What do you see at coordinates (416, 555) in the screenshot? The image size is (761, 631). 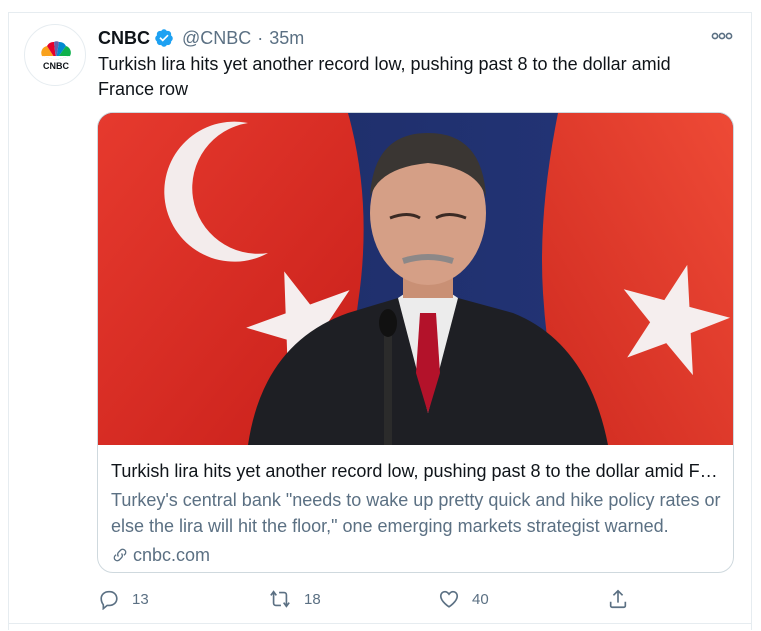 I see `card-domain-row: cnbc.com` at bounding box center [416, 555].